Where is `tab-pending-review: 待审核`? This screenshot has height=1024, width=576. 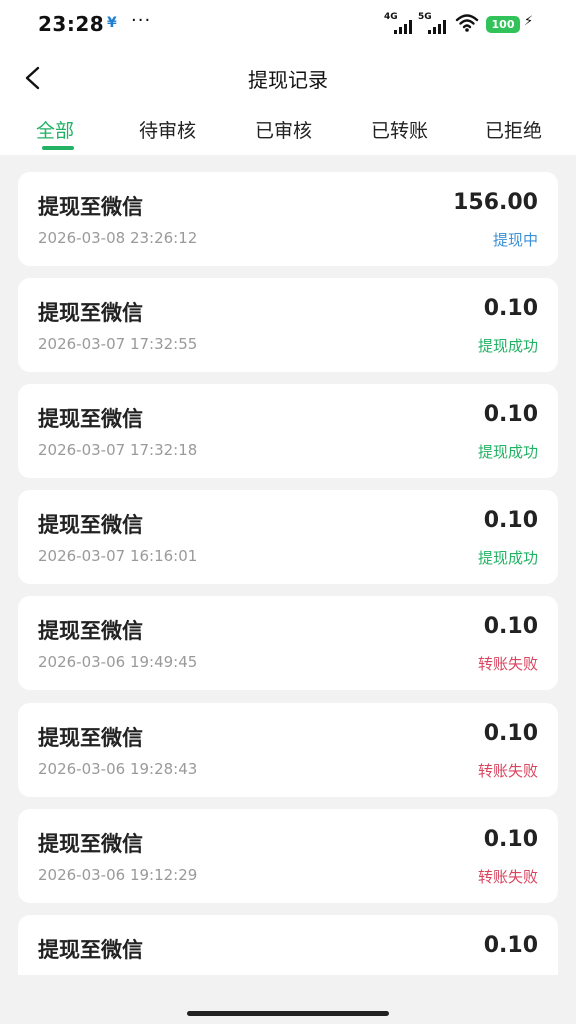 tab-pending-review: 待审核 is located at coordinates (167, 129).